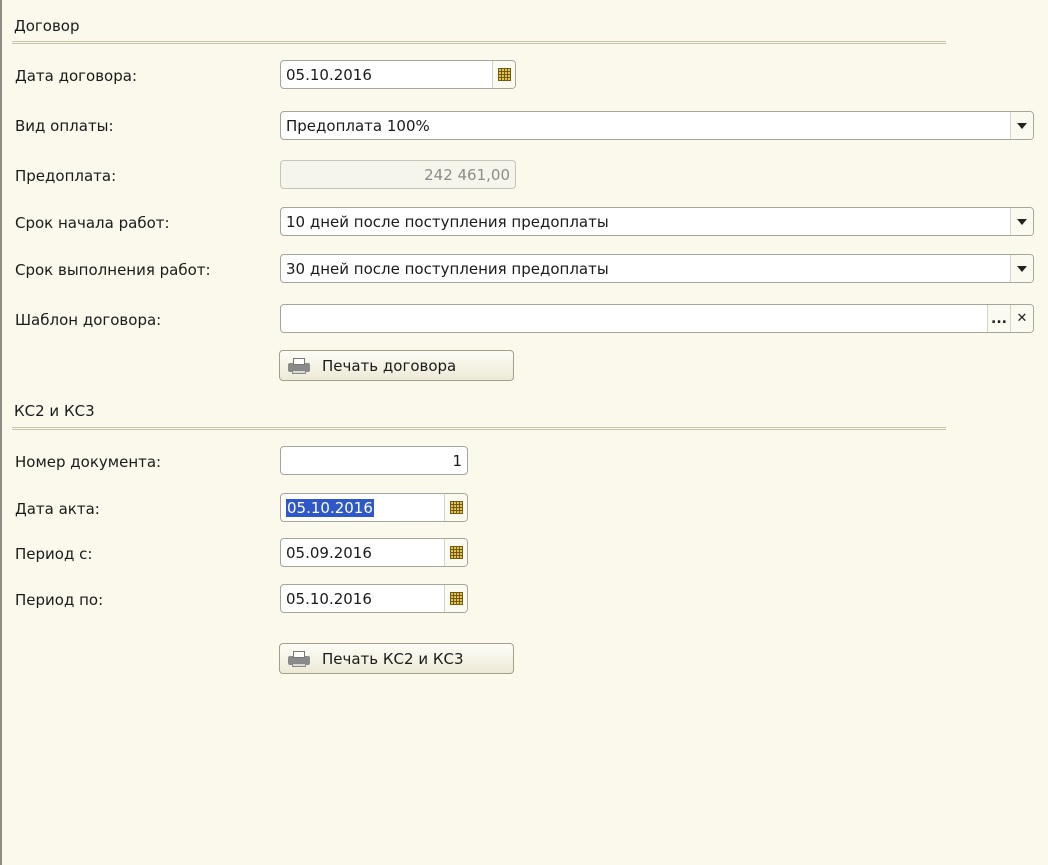 This screenshot has width=1048, height=865. I want to click on start-term-value: 10 дней после поступления предоплаты, so click(447, 221).